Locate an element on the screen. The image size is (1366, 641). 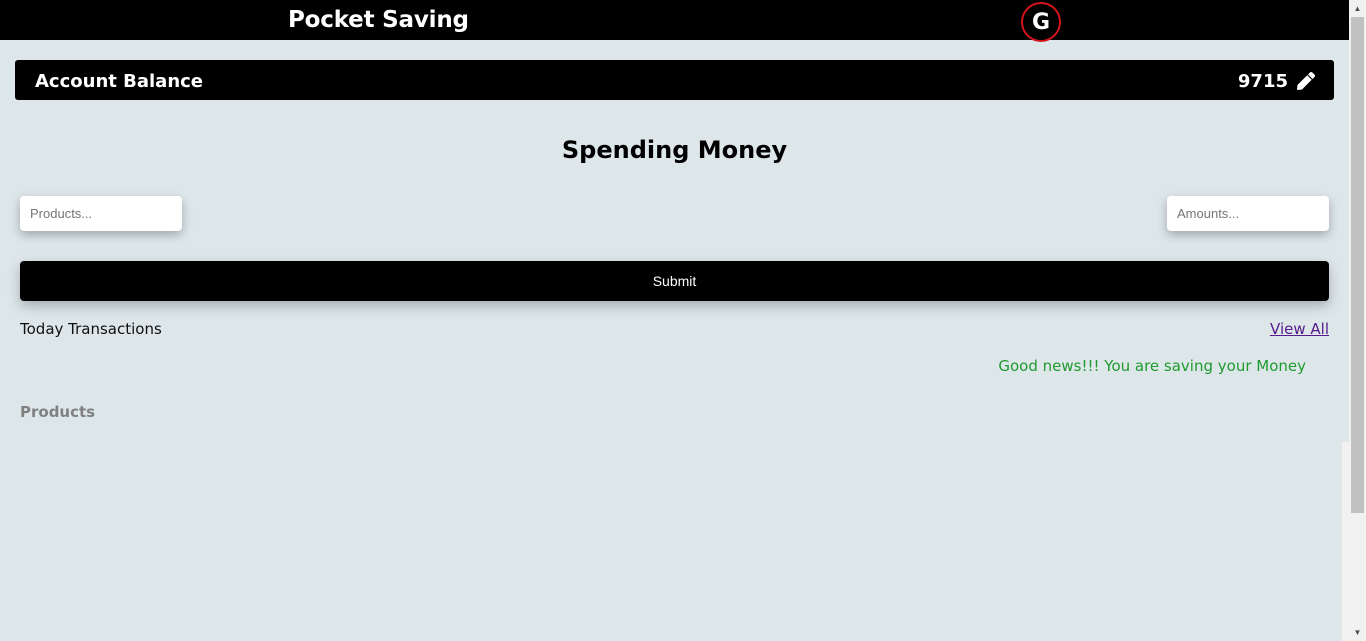
balance-label: Account Balance is located at coordinates (119, 81).